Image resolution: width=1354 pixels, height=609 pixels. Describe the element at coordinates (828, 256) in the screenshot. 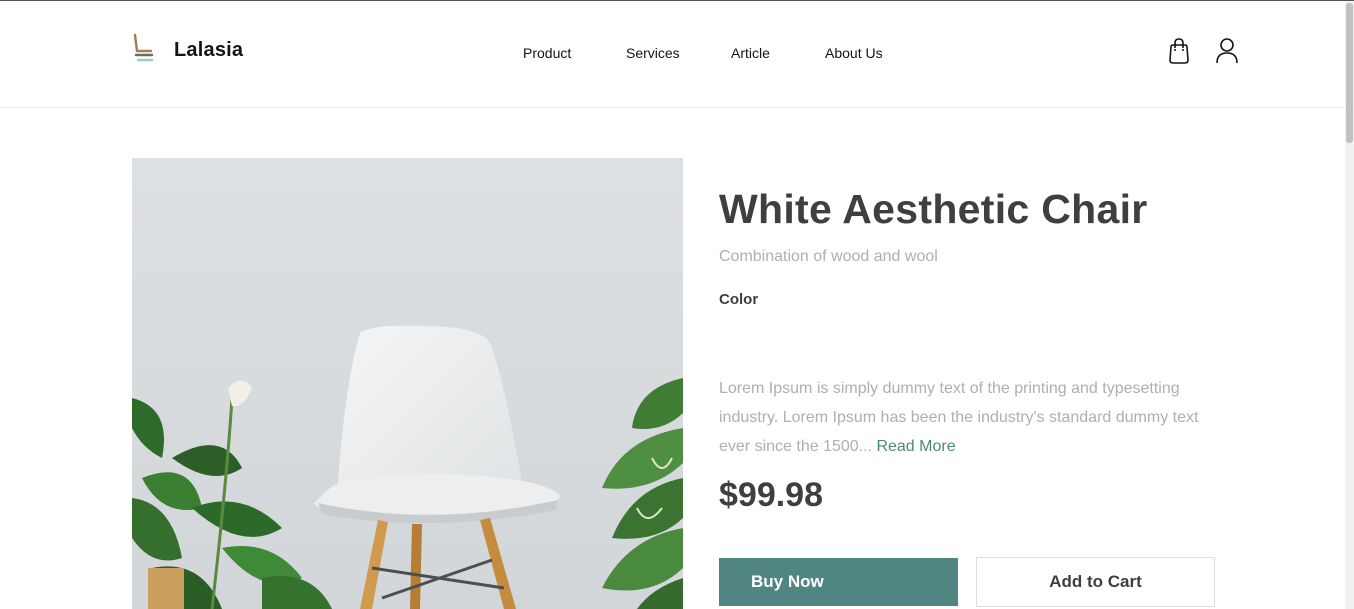

I see `product-subtitle: Combination of wood and wool` at that location.